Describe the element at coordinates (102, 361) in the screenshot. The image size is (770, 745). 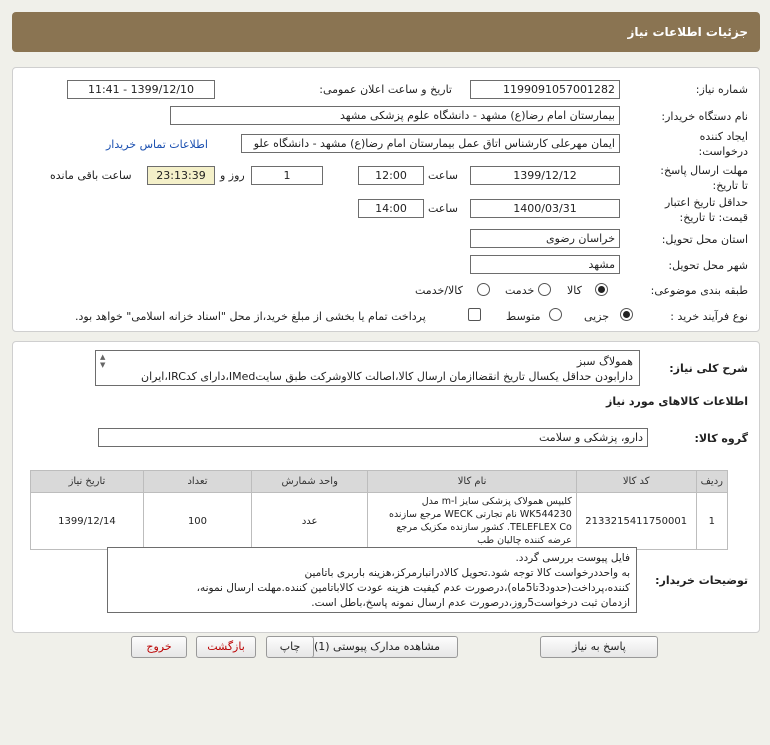
I see `scroll-arrows-icon: ▲ ▼` at that location.